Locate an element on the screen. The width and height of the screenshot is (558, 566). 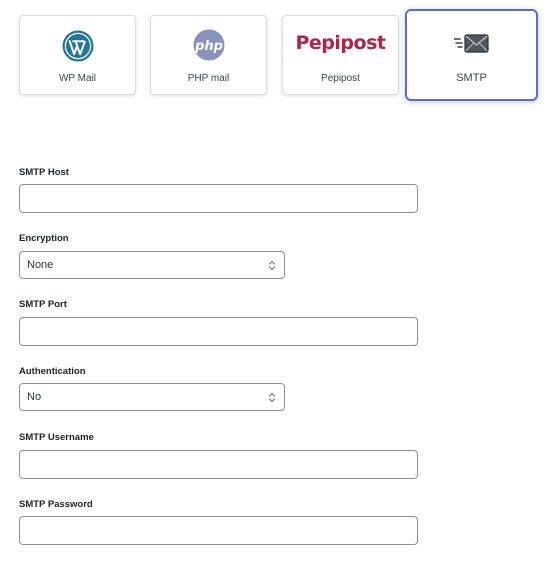
smtp-host-input is located at coordinates (218, 198).